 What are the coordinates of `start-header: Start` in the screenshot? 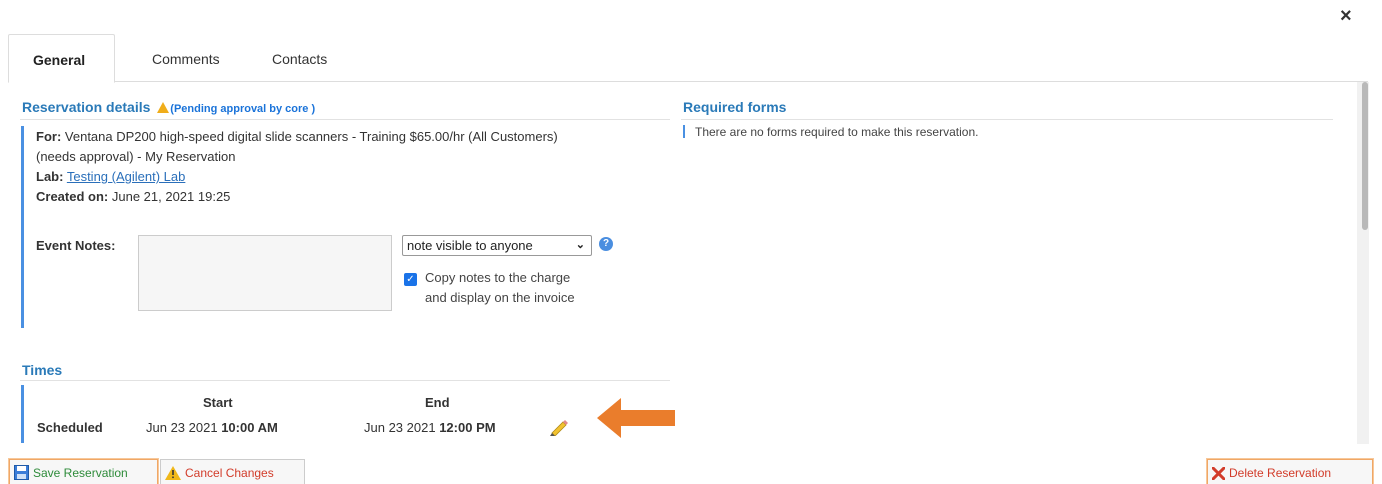 It's located at (218, 402).